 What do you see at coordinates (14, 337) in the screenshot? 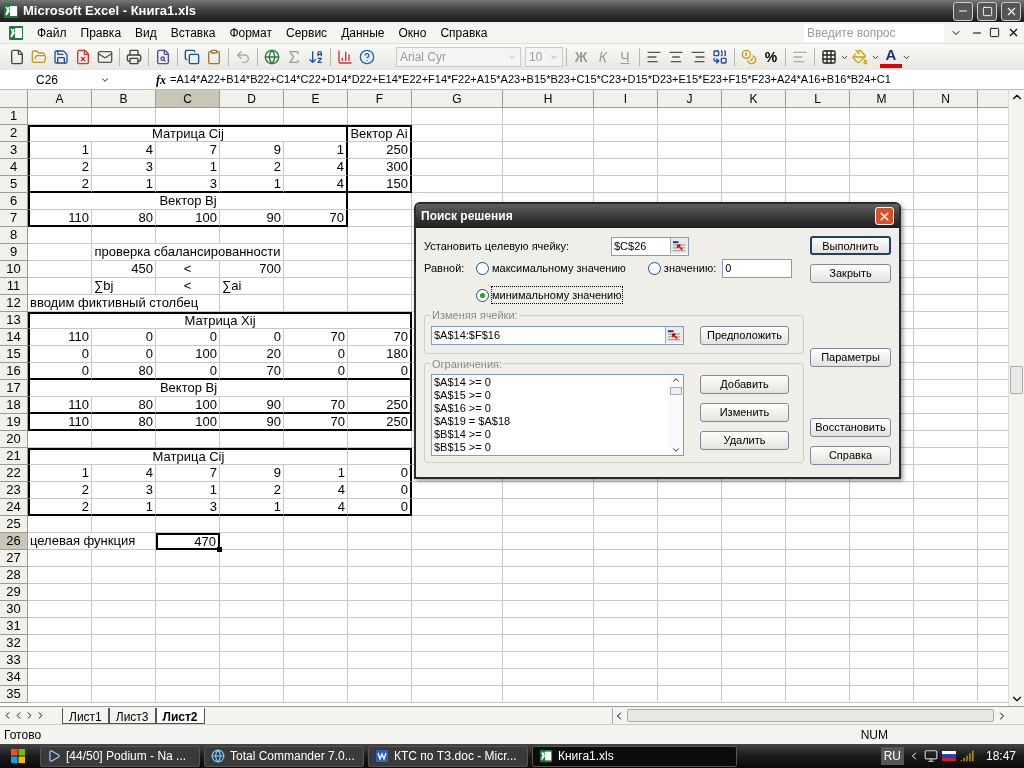
I see `row-header: 14` at bounding box center [14, 337].